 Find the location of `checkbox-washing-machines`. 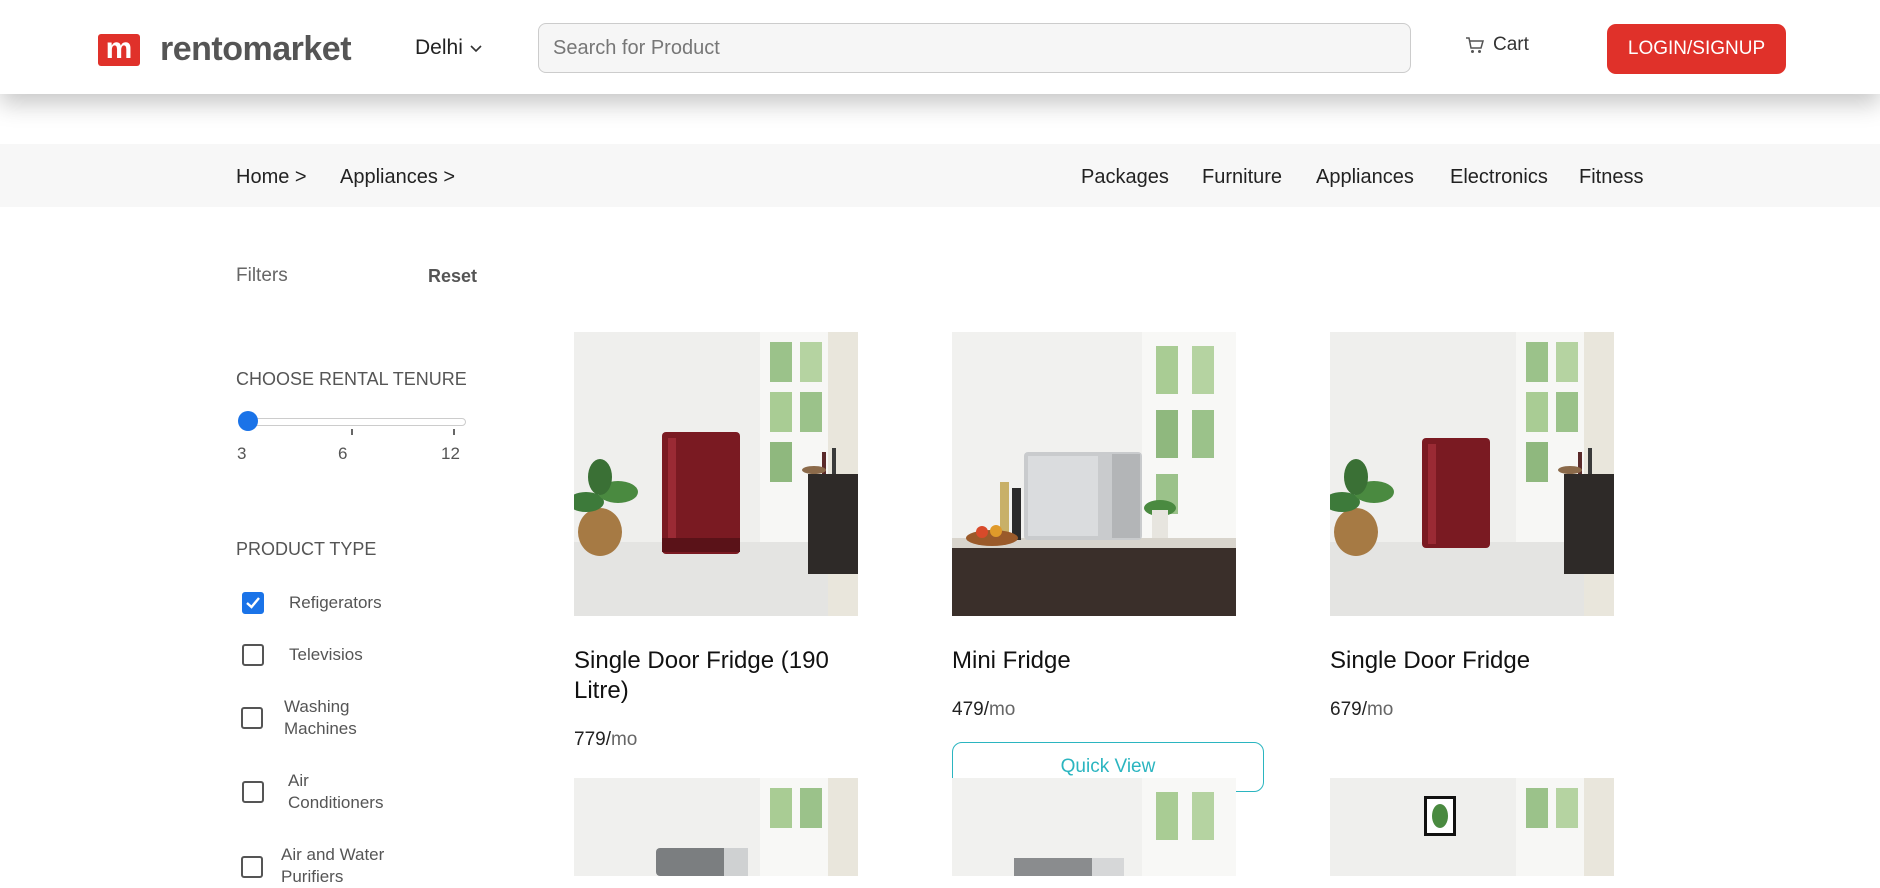

checkbox-washing-machines is located at coordinates (252, 718).